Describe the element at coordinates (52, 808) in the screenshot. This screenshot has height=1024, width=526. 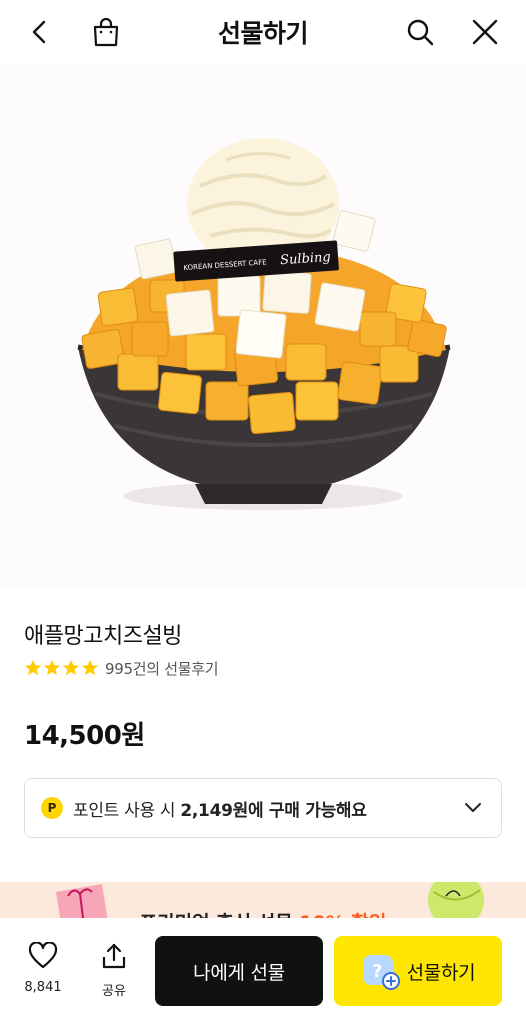
I see `points-icon: P` at that location.